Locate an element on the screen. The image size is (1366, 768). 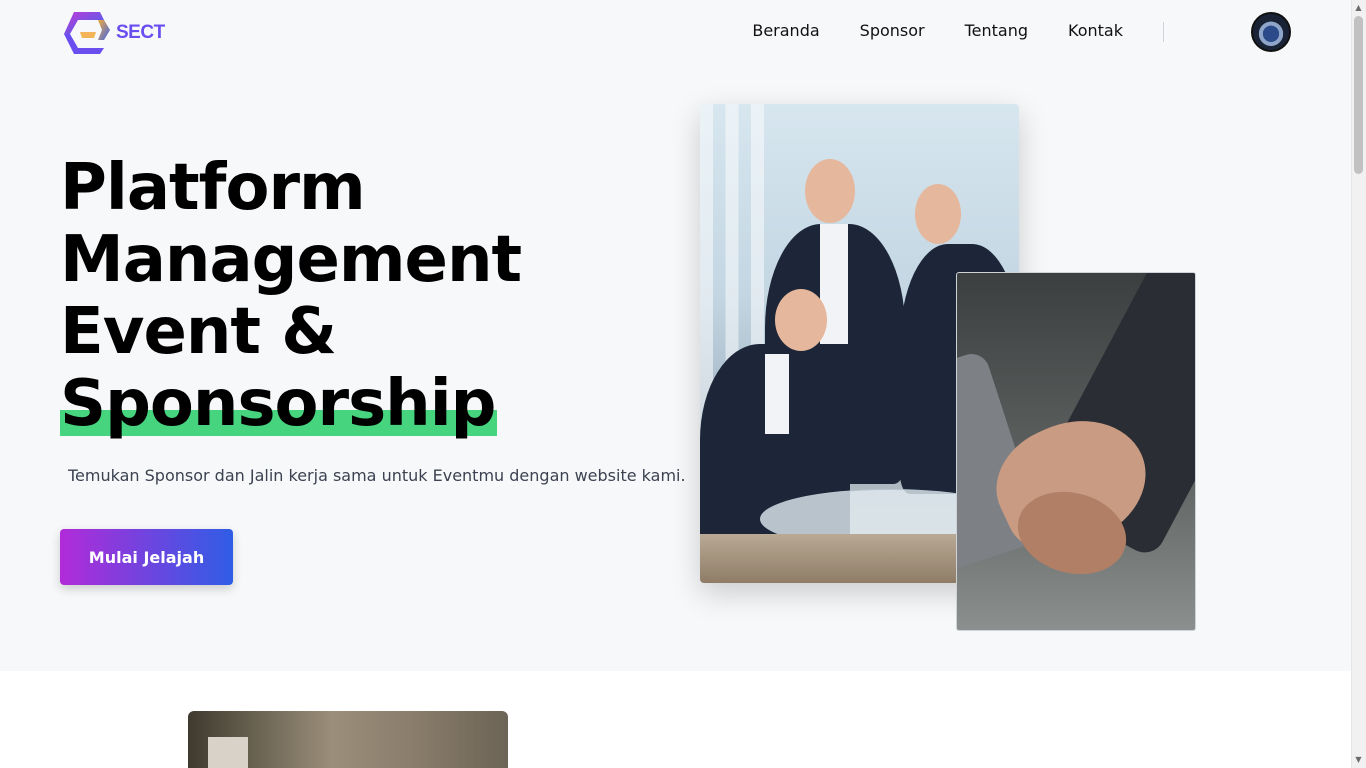
page-scrollbar: ▲ ▼ is located at coordinates (1358, 384).